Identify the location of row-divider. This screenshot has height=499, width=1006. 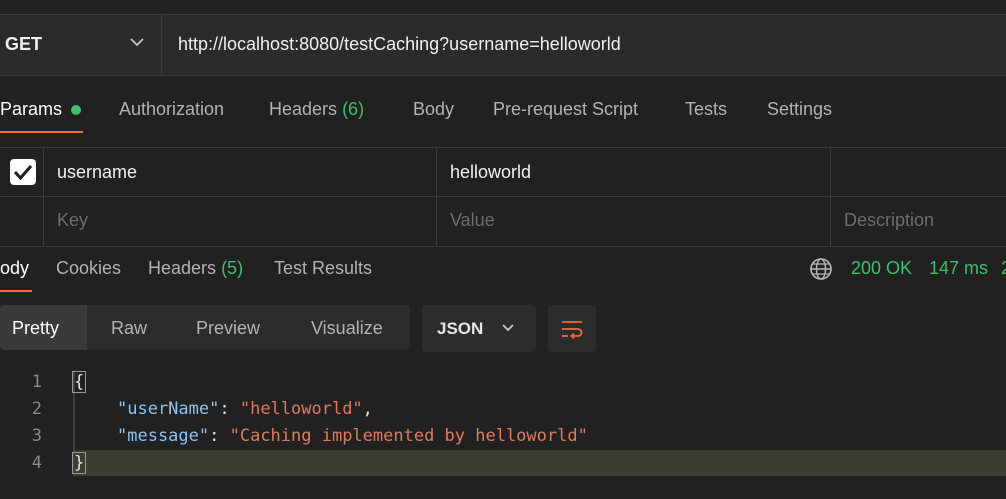
(503, 196).